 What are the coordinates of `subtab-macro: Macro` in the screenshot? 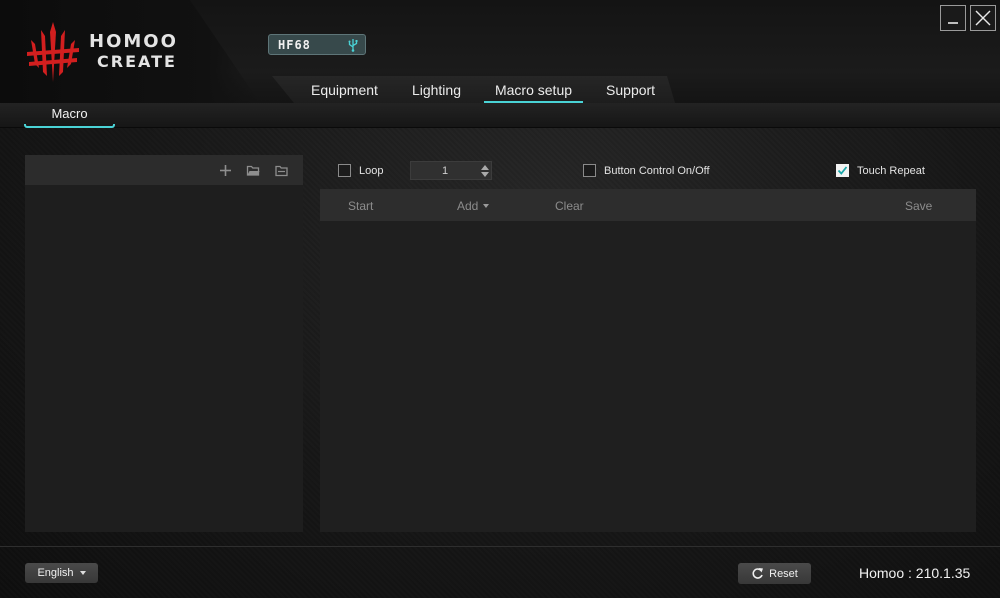 It's located at (69, 117).